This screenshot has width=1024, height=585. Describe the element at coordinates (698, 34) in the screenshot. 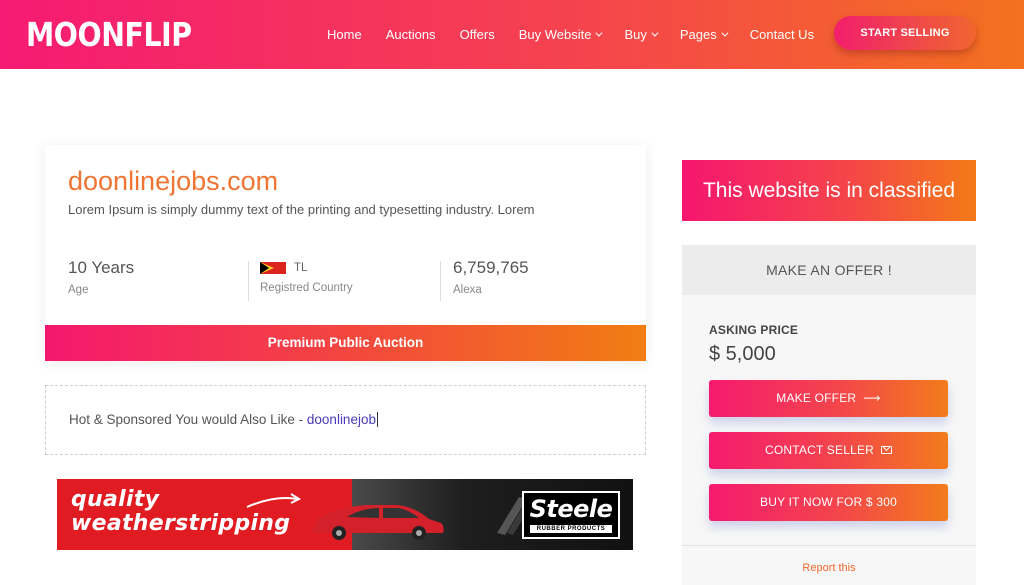

I see `nav-pages-label: Pages` at that location.